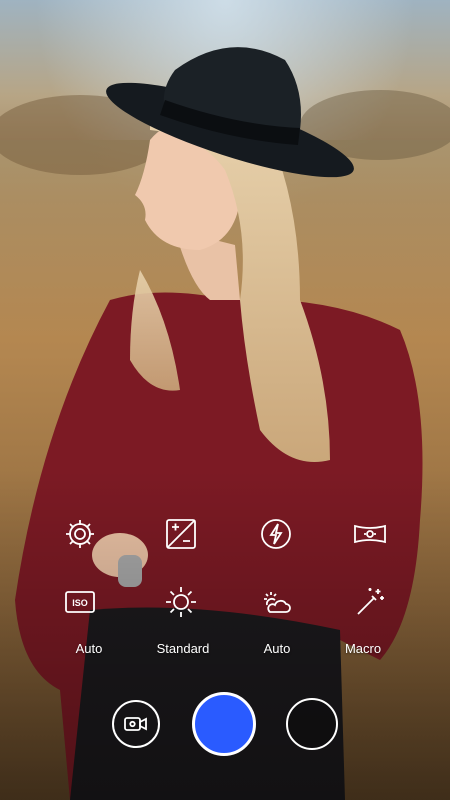  Describe the element at coordinates (312, 724) in the screenshot. I see `gallery-button` at that location.